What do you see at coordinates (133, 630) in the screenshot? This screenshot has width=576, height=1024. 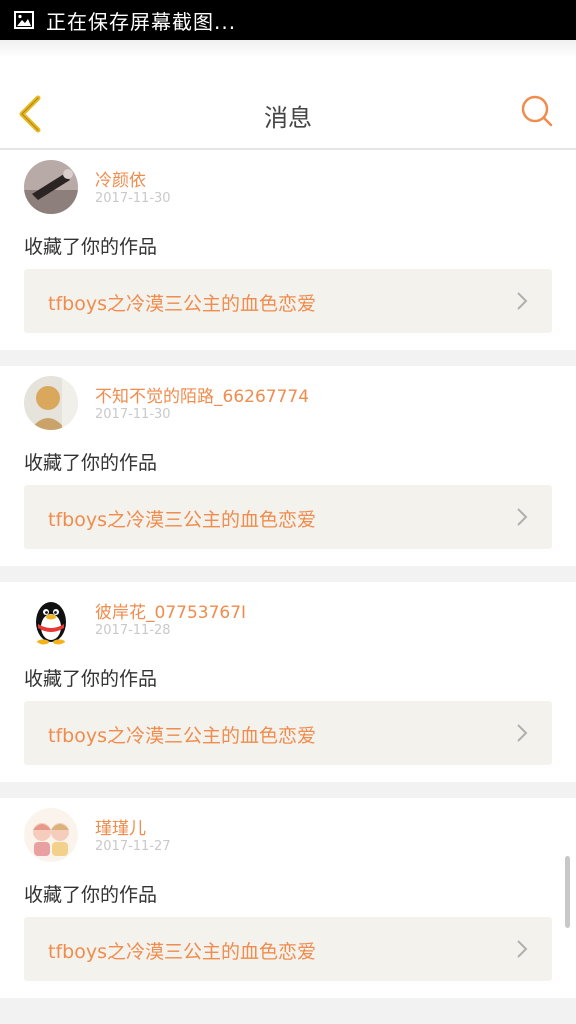 I see `message-date: 2017-11-28` at bounding box center [133, 630].